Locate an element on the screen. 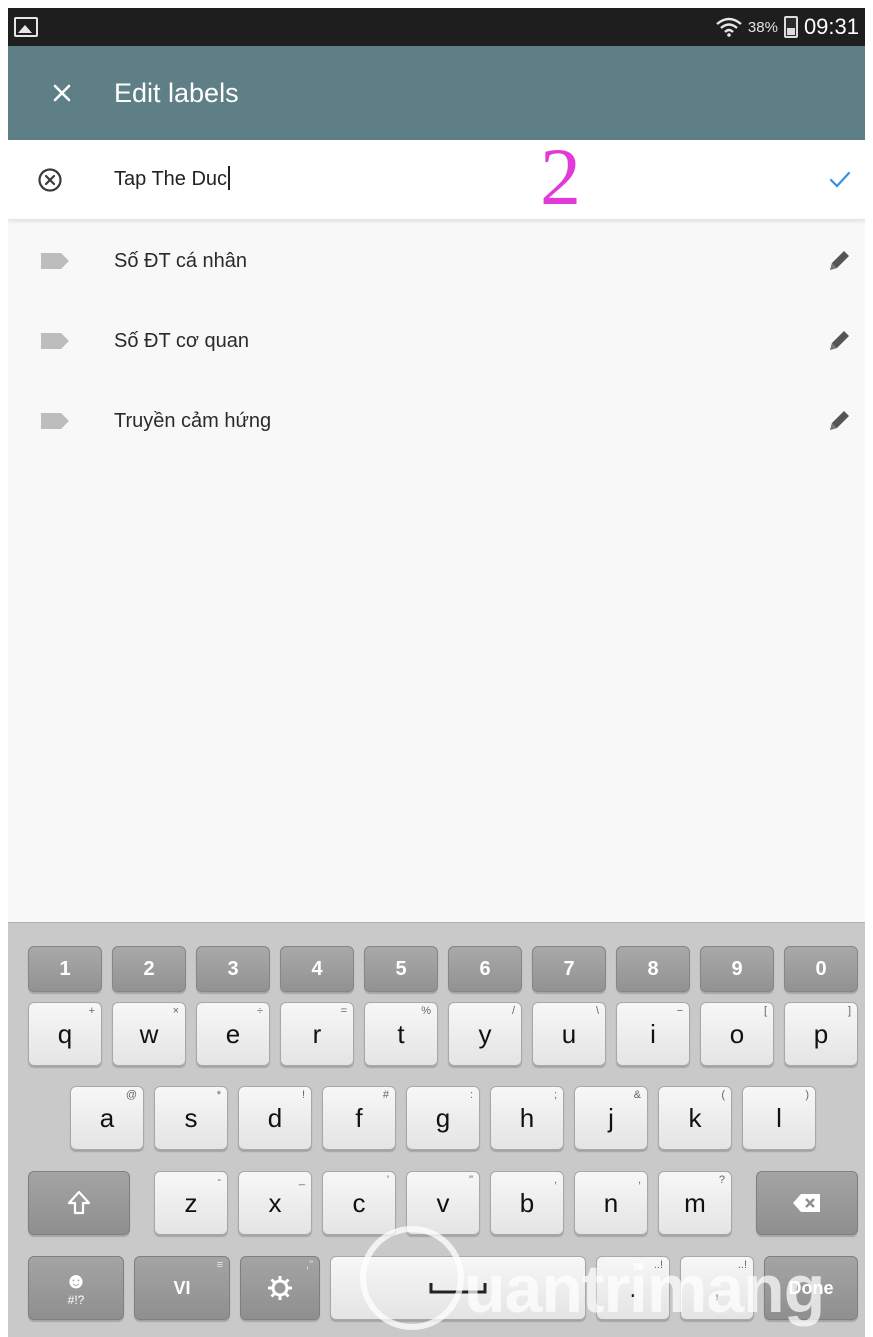 The width and height of the screenshot is (873, 1337). gallery-icon is located at coordinates (26, 27).